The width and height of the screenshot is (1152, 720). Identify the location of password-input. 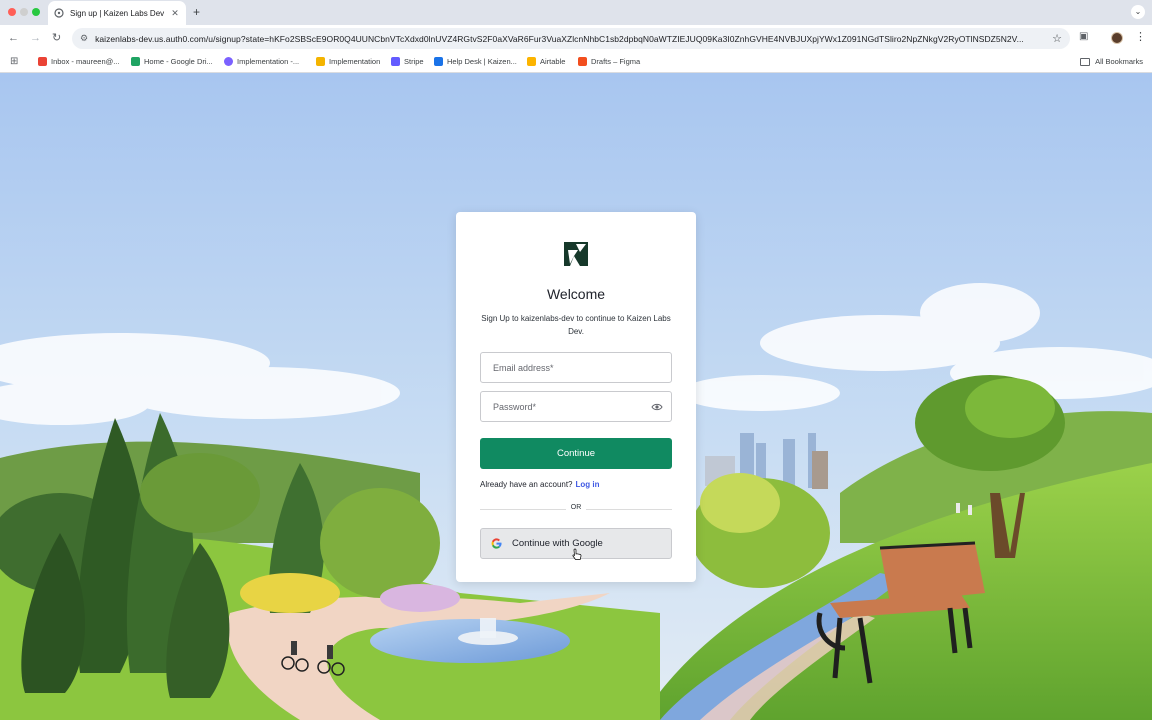
(576, 406).